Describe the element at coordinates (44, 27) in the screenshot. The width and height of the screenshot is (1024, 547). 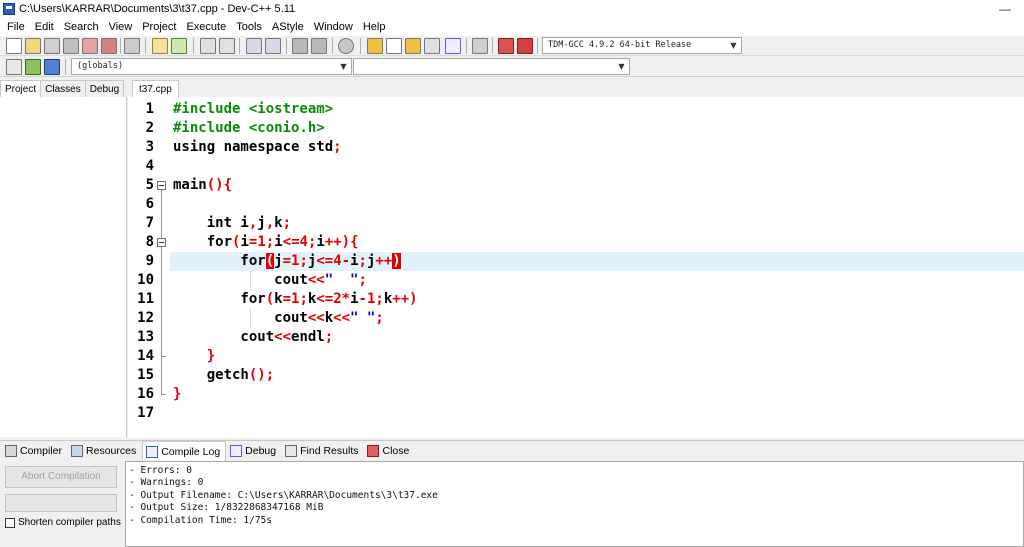
I see `menu-edit: Edit` at that location.